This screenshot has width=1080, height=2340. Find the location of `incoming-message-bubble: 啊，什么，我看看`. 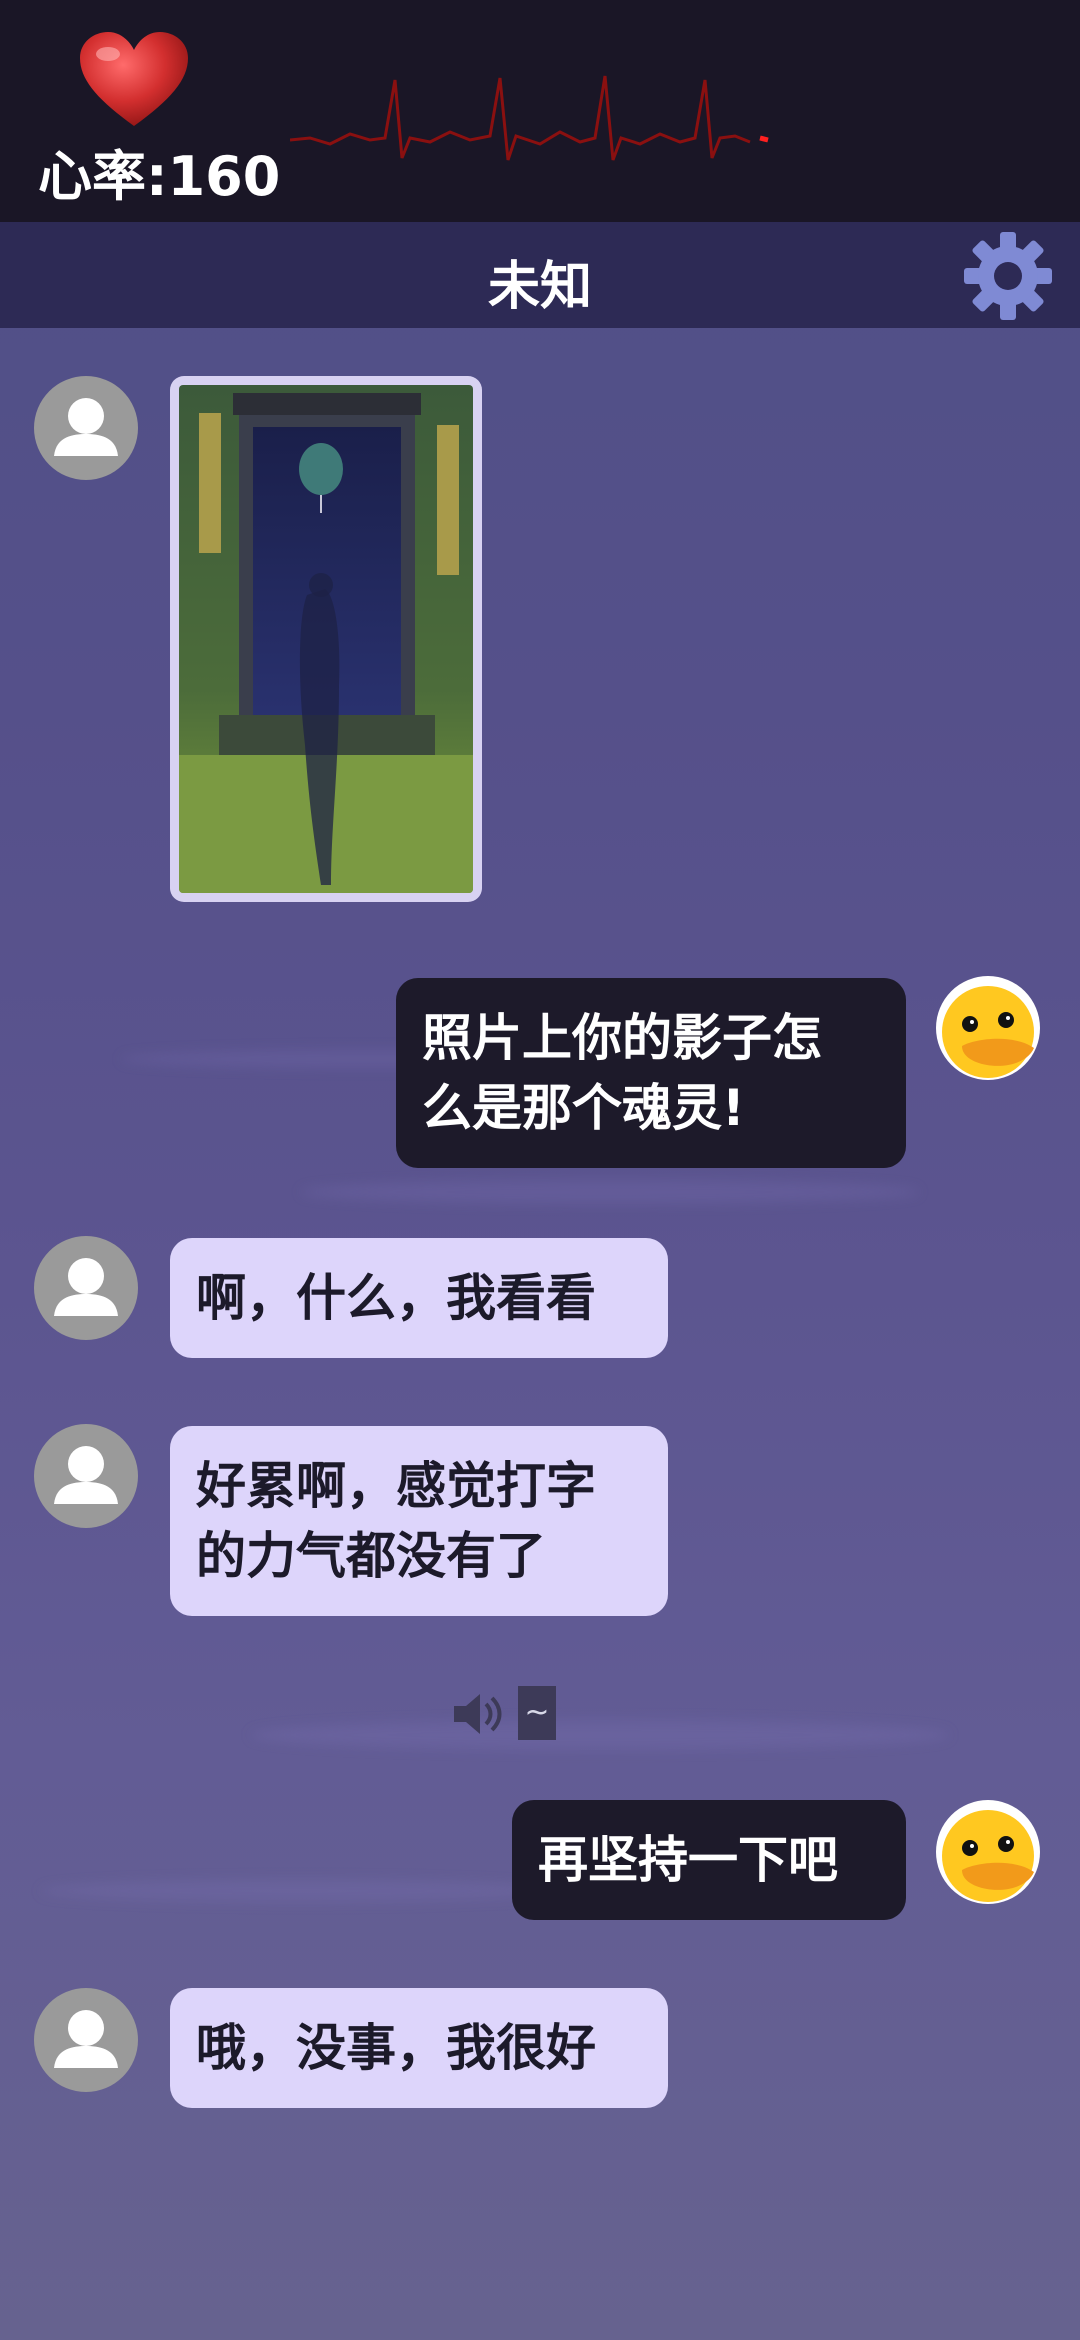

incoming-message-bubble: 啊，什么，我看看 is located at coordinates (419, 1298).